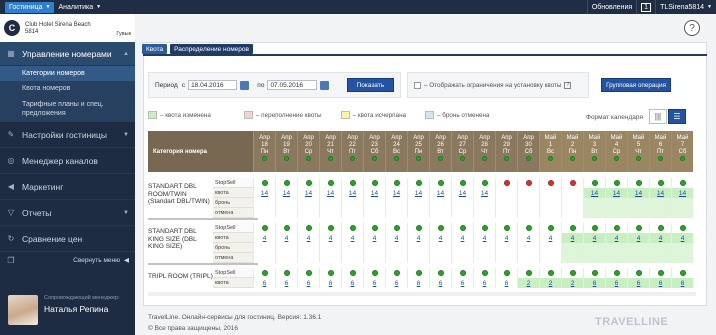 The width and height of the screenshot is (716, 335). Describe the element at coordinates (67, 161) in the screenshot. I see `sidebar-item-channel-manager: ◎ Менеджер каналов` at that location.